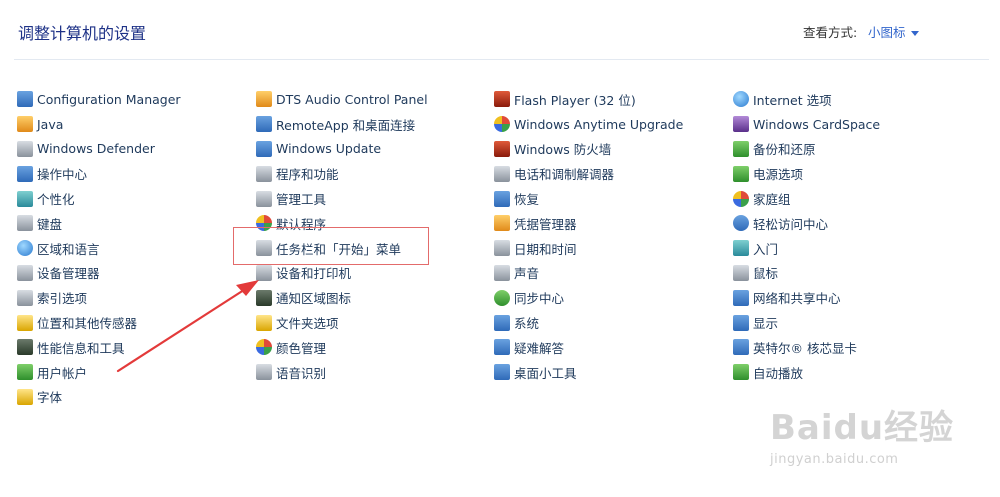 This screenshot has height=497, width=1000. What do you see at coordinates (862, 428) in the screenshot?
I see `watermark-logo: Baidu经验` at bounding box center [862, 428].